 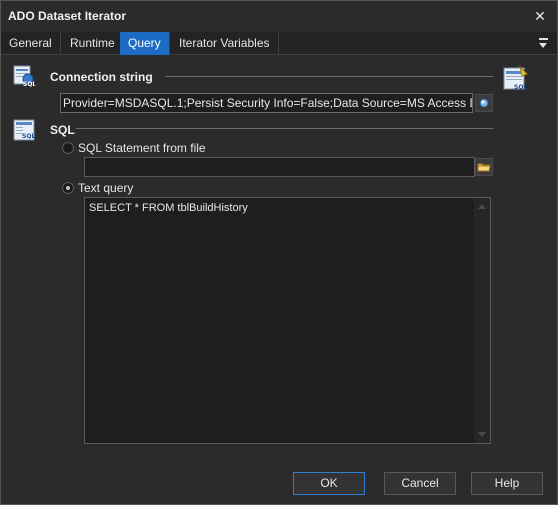 I want to click on tab-general: General, so click(x=31, y=43).